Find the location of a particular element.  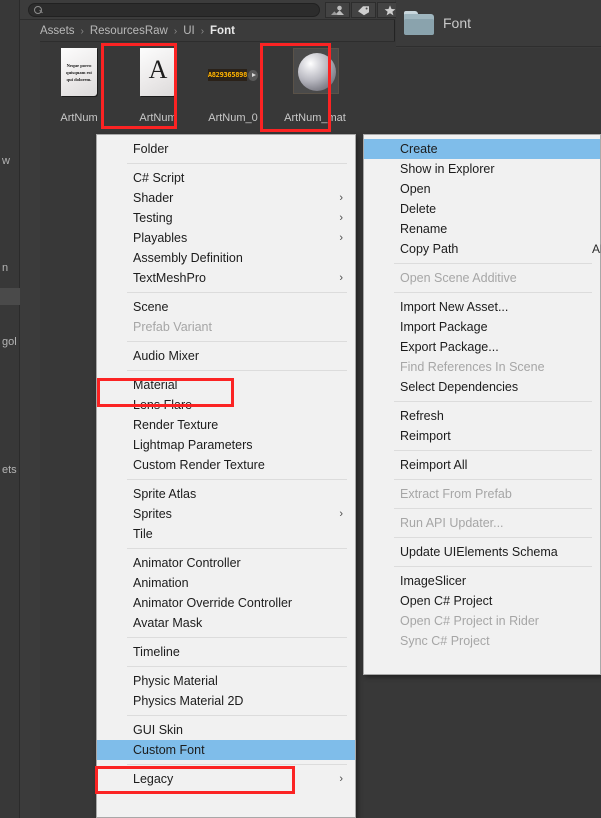

menu-item-assembly-definition: Assembly Definition is located at coordinates (226, 258).